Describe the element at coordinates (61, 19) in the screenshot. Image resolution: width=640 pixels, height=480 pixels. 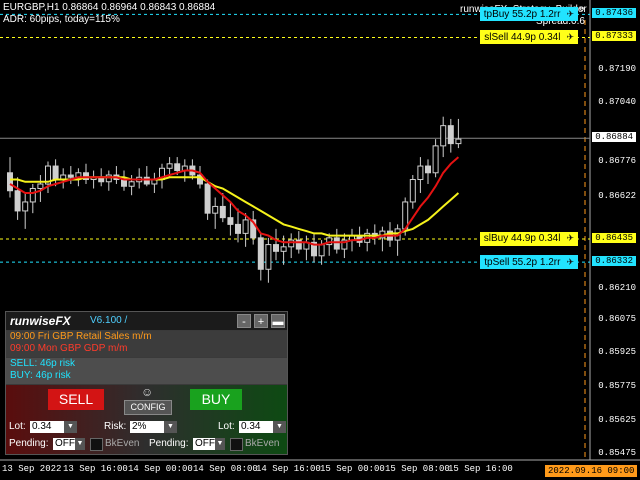
I see `adr-info: ADR: 60pips, today=115%` at that location.